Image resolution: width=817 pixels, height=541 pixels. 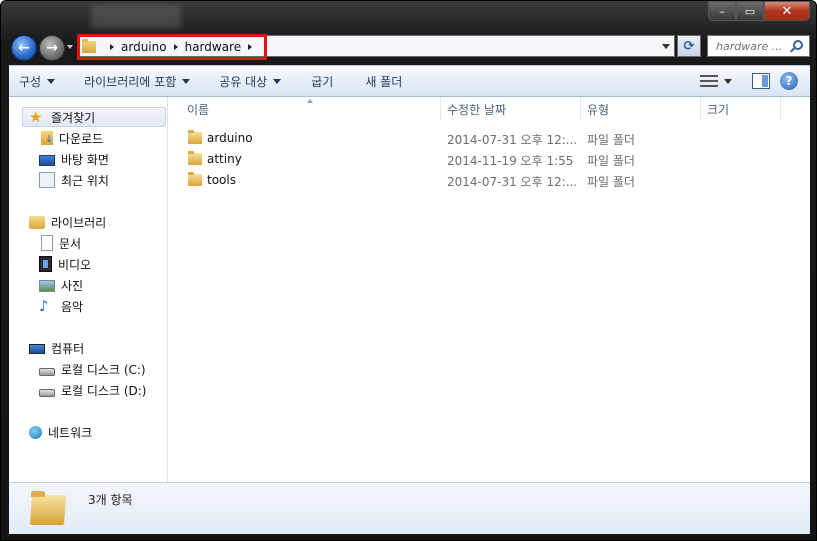 I want to click on nav-label: 컴퓨터, so click(x=68, y=348).